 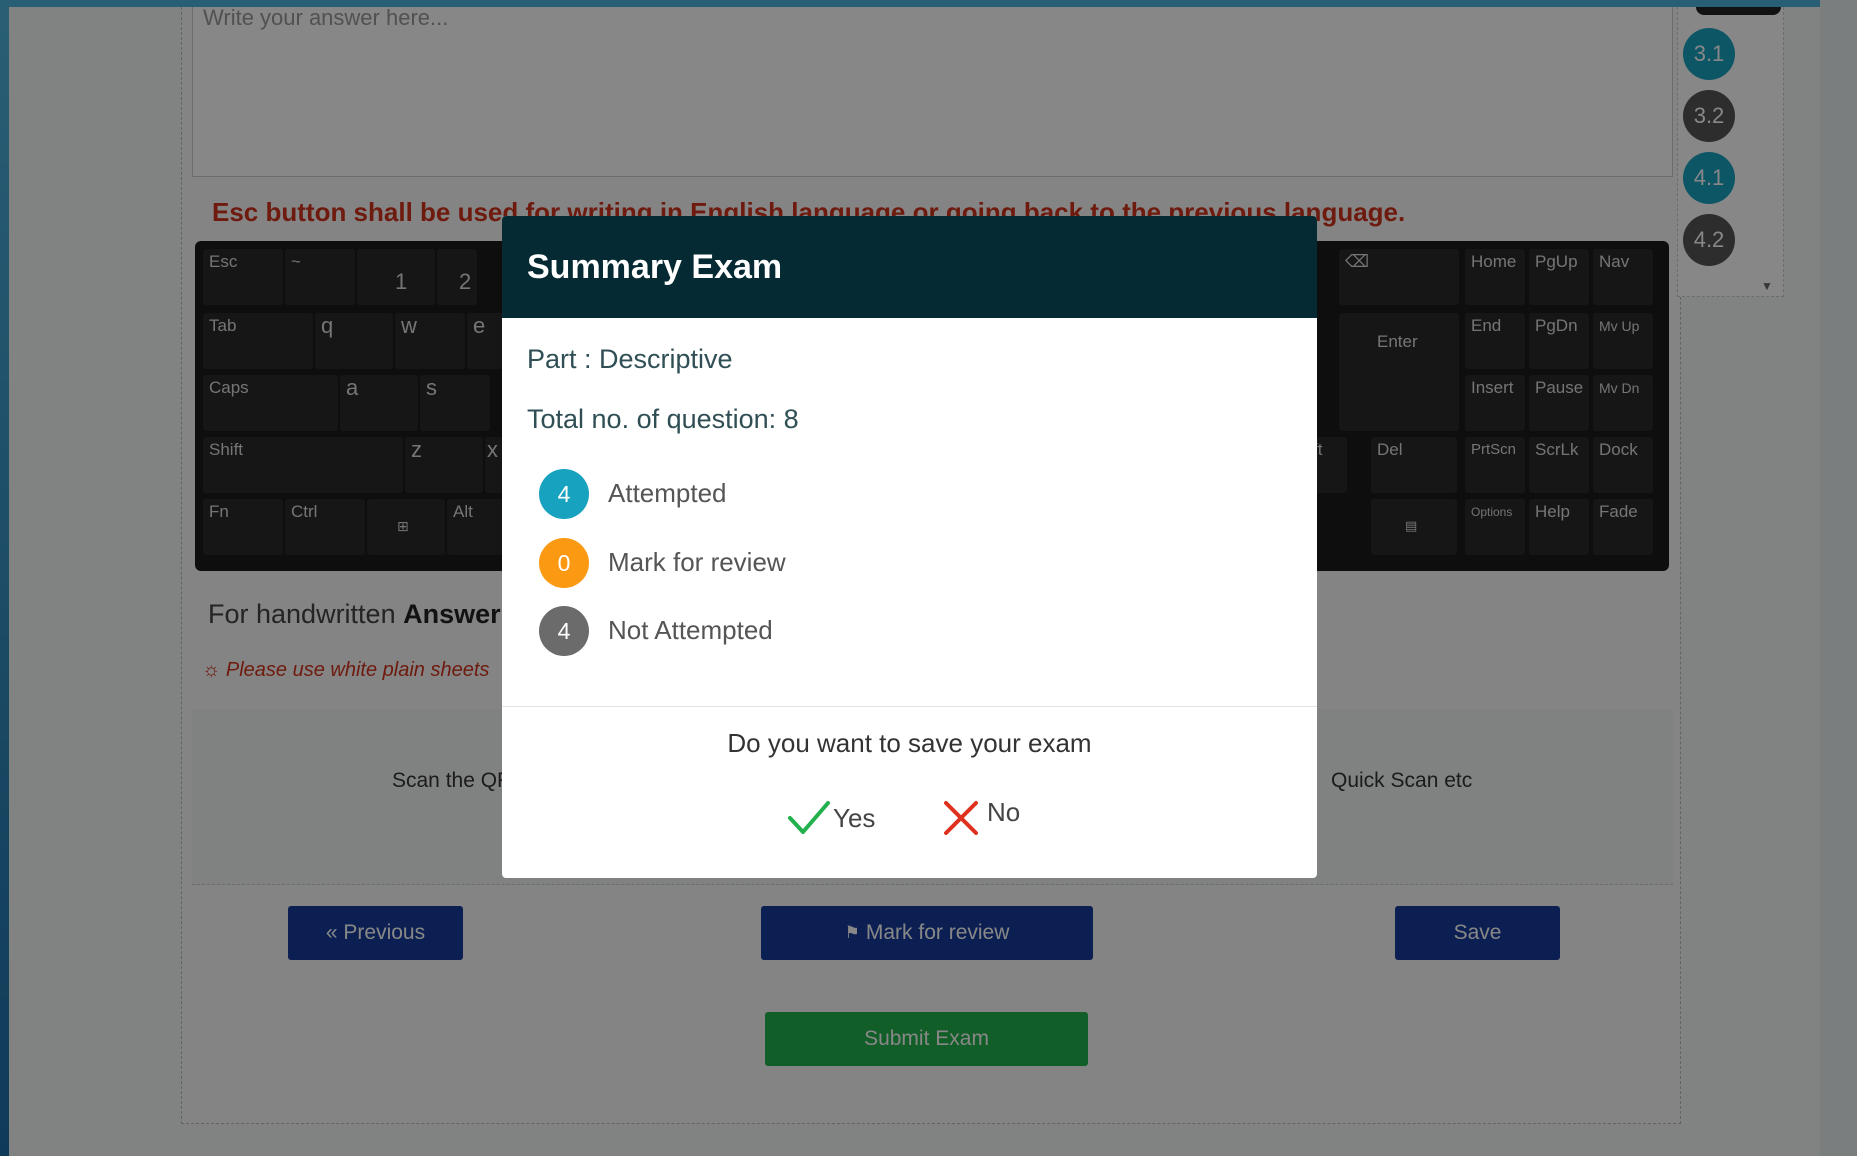 I want to click on save-confirm-question: Do you want to save your exam, so click(x=909, y=743).